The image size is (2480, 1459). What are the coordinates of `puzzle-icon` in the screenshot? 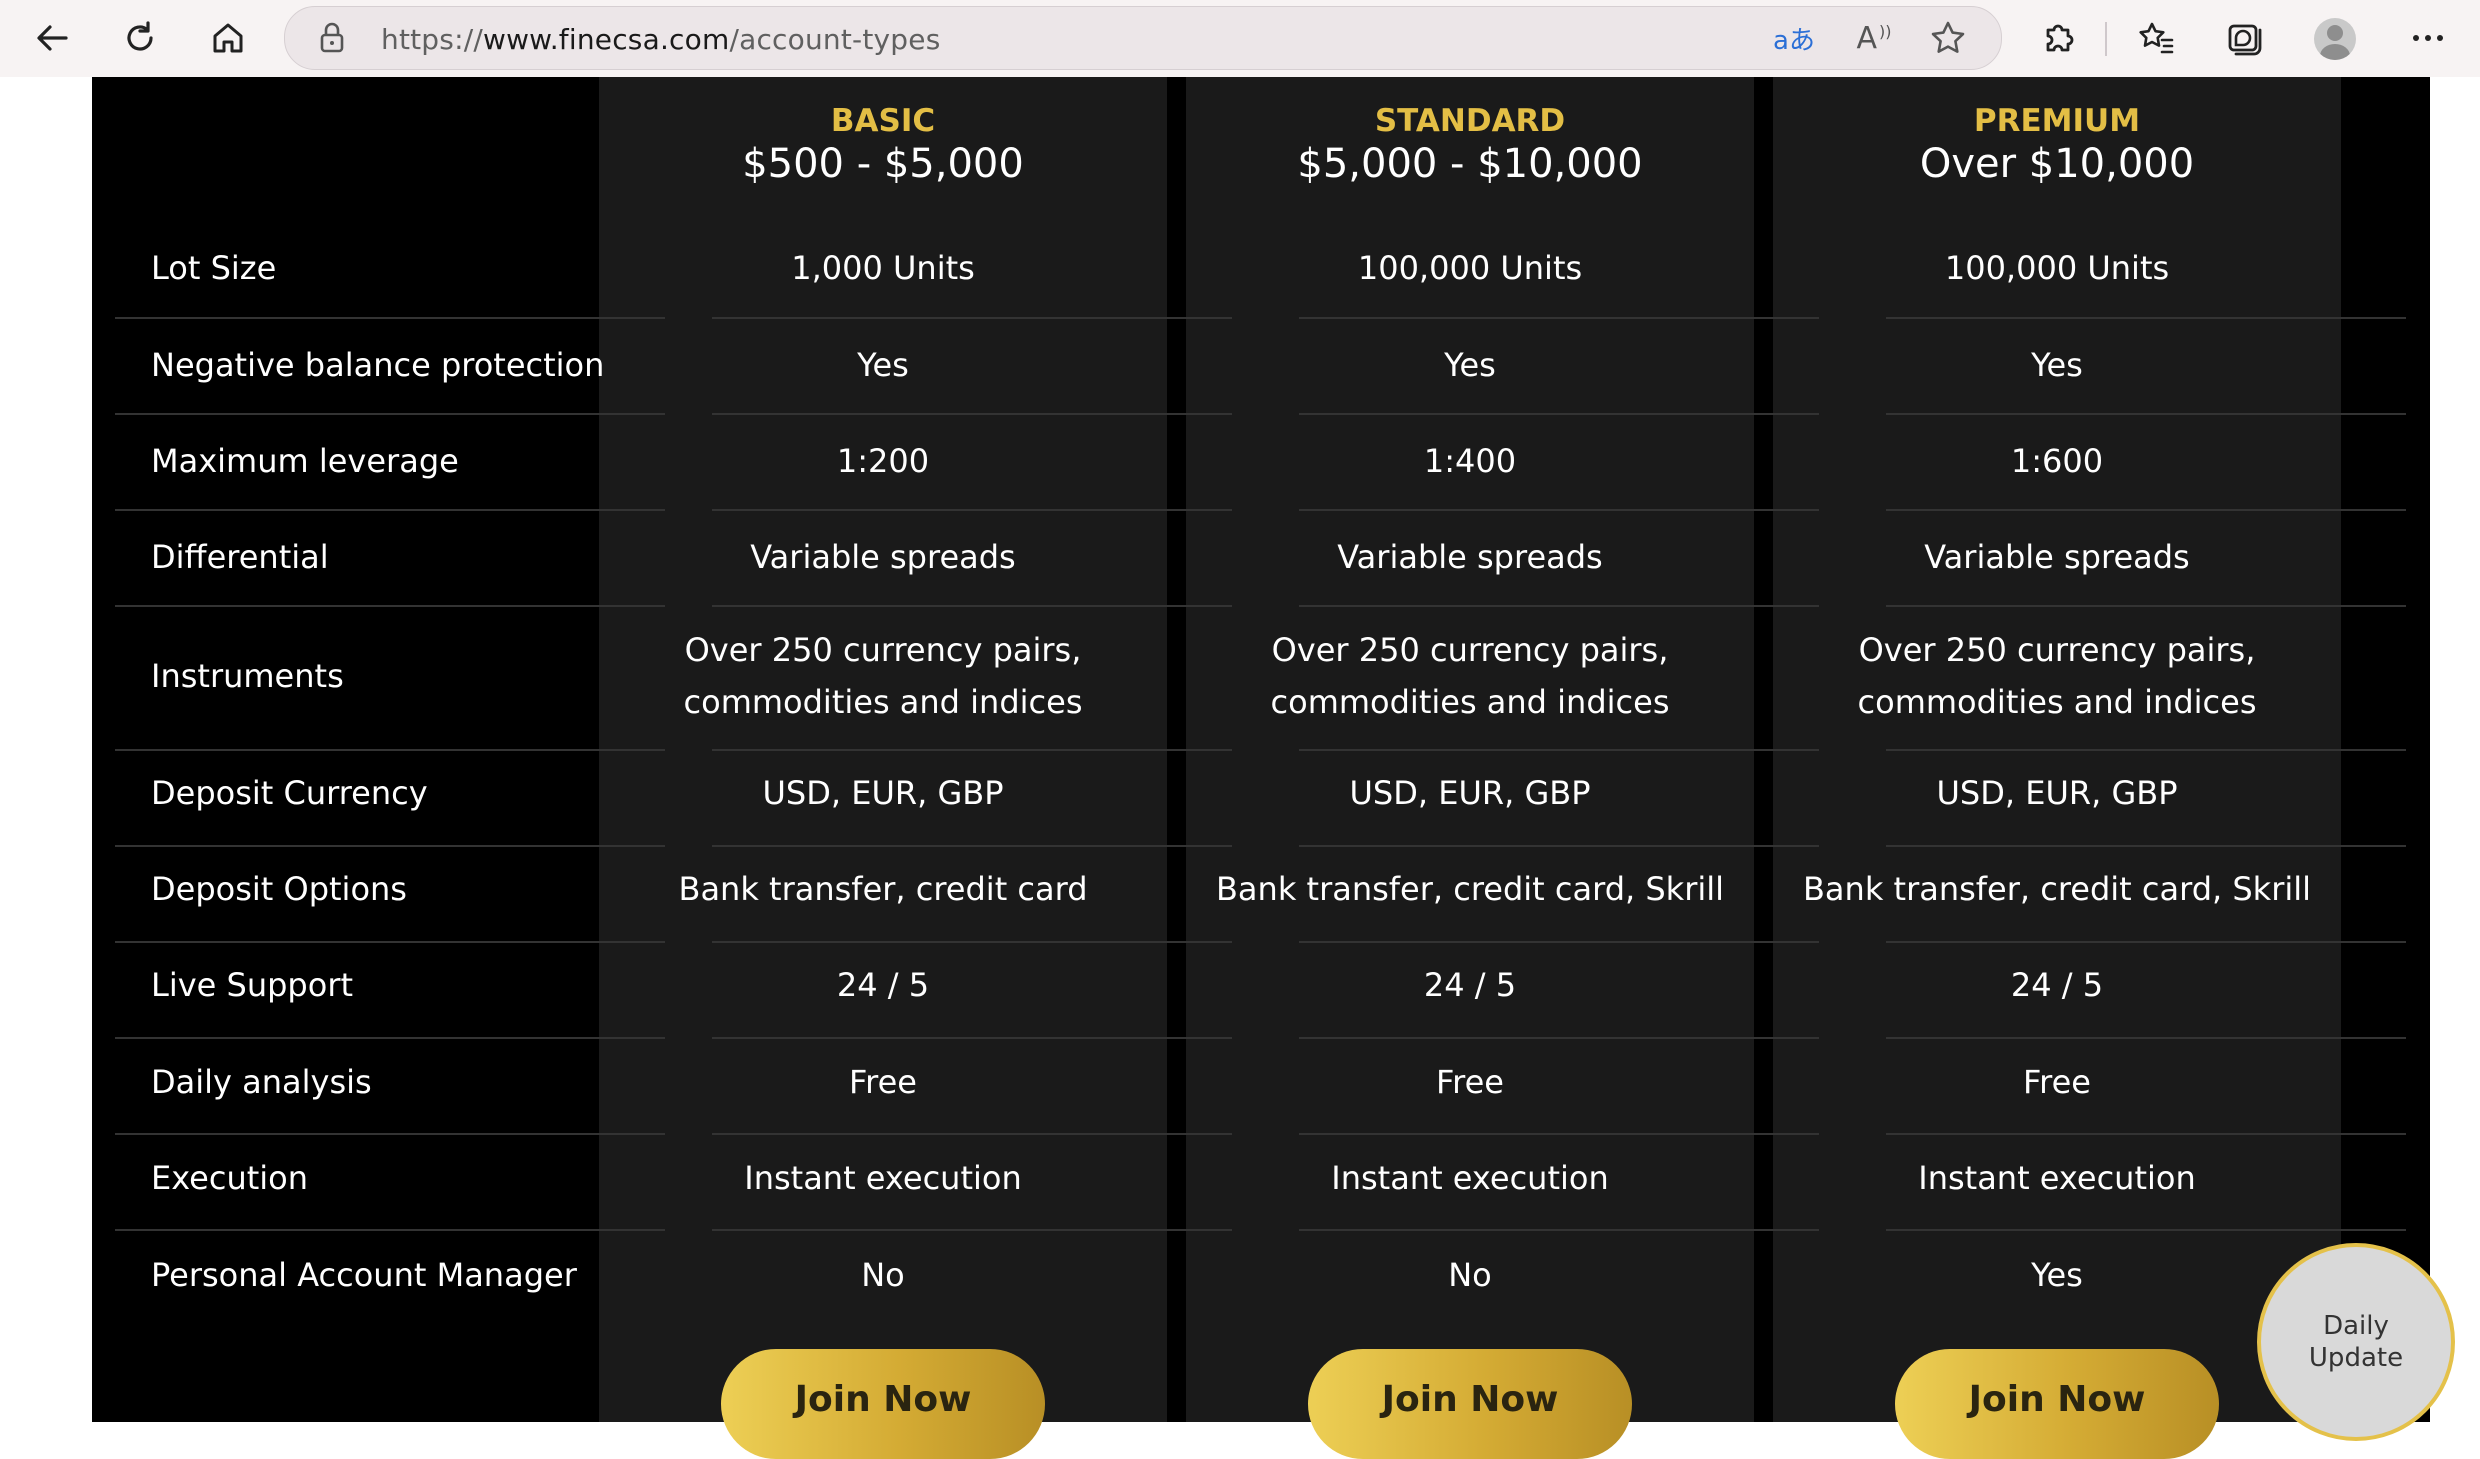 It's located at (2060, 38).